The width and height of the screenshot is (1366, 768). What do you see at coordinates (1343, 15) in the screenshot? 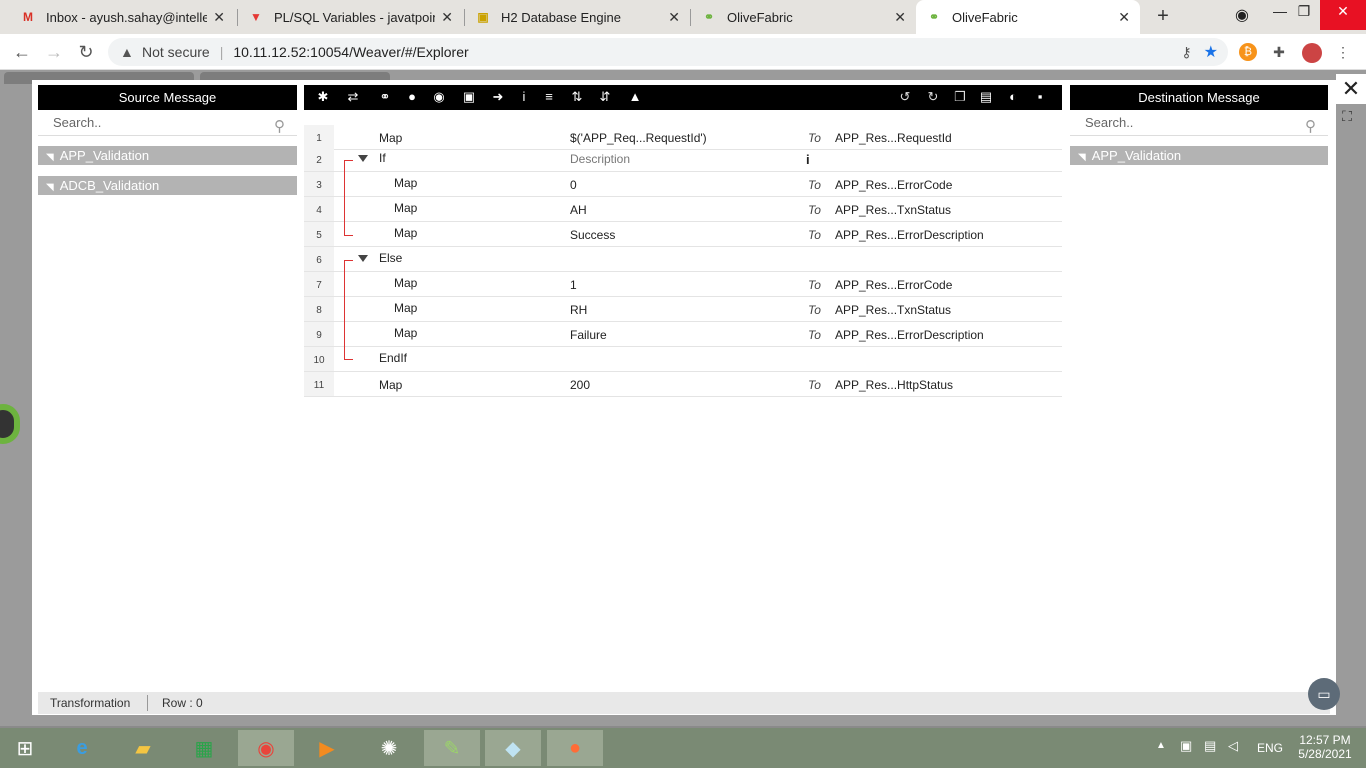
I see `window-close-button: ✕` at bounding box center [1343, 15].